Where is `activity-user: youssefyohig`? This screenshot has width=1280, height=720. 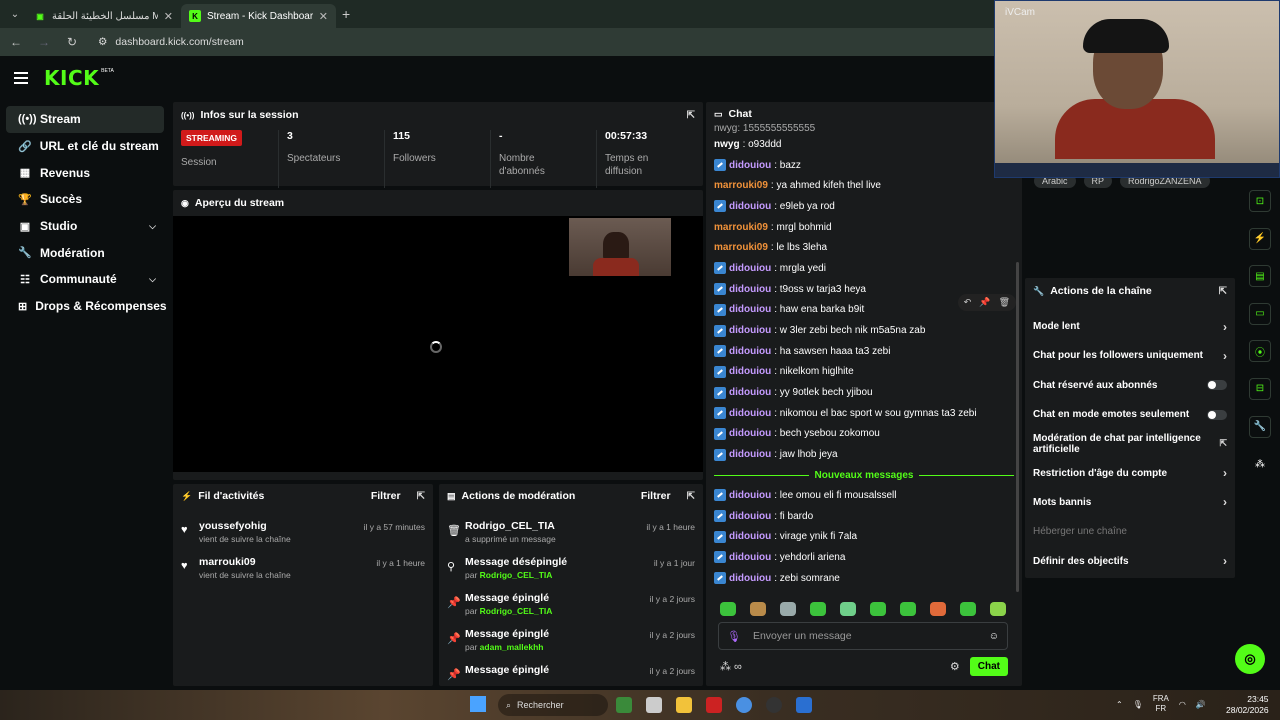 activity-user: youssefyohig is located at coordinates (281, 526).